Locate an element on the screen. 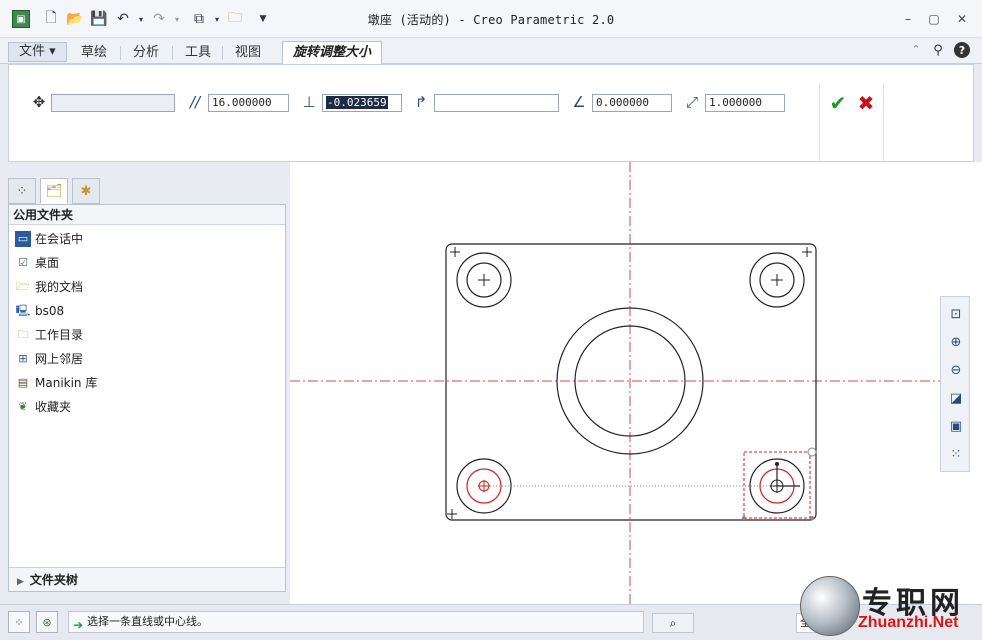 The height and width of the screenshot is (640, 982). folder-tree-toggle: ▶ 文件夹树 is located at coordinates (147, 579).